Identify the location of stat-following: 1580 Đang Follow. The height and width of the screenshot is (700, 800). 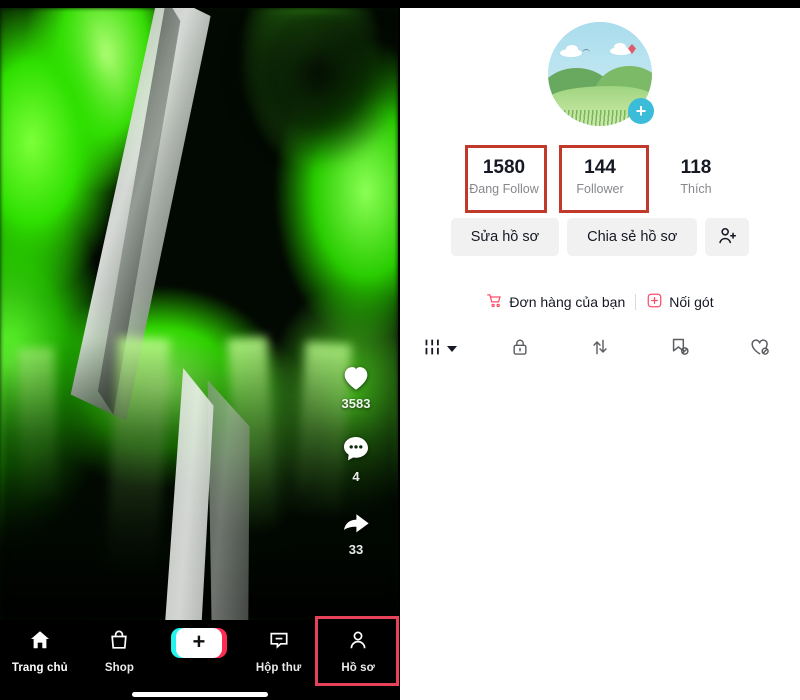
(504, 176).